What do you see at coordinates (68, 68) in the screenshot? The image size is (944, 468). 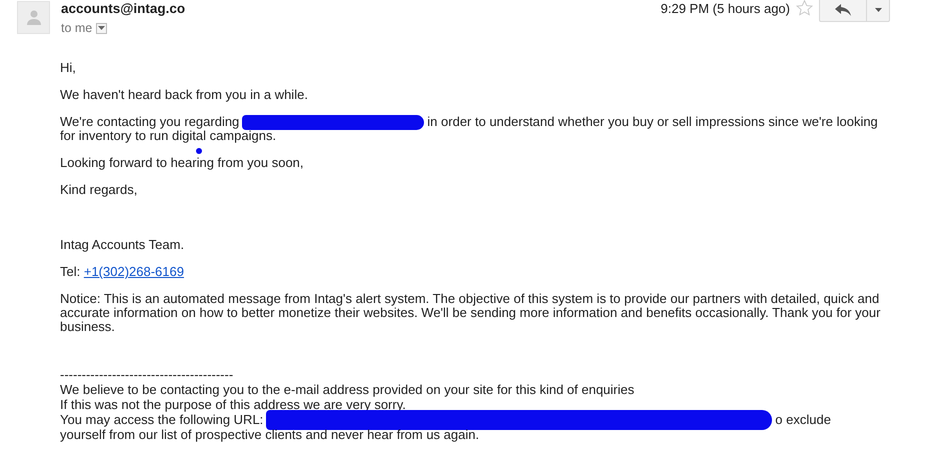 I see `greeting: Hi,` at bounding box center [68, 68].